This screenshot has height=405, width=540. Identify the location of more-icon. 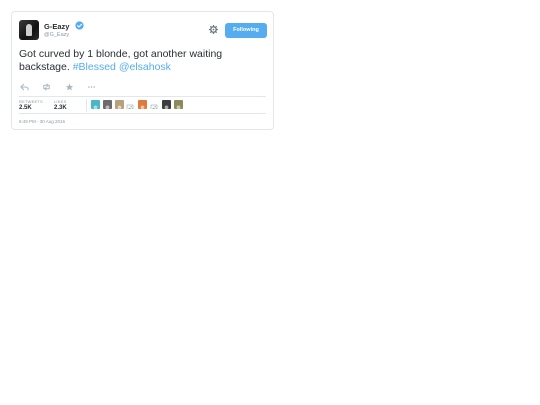
(91, 87).